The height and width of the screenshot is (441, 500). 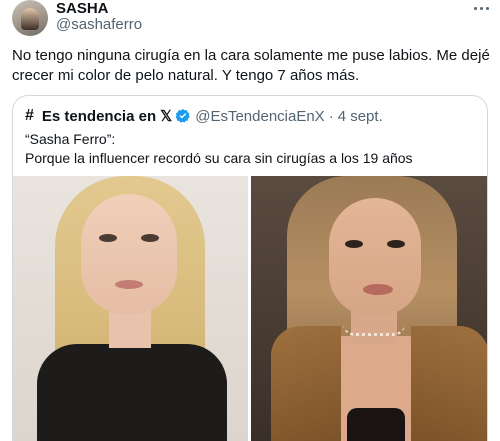 What do you see at coordinates (29, 115) in the screenshot?
I see `hash-icon: #` at bounding box center [29, 115].